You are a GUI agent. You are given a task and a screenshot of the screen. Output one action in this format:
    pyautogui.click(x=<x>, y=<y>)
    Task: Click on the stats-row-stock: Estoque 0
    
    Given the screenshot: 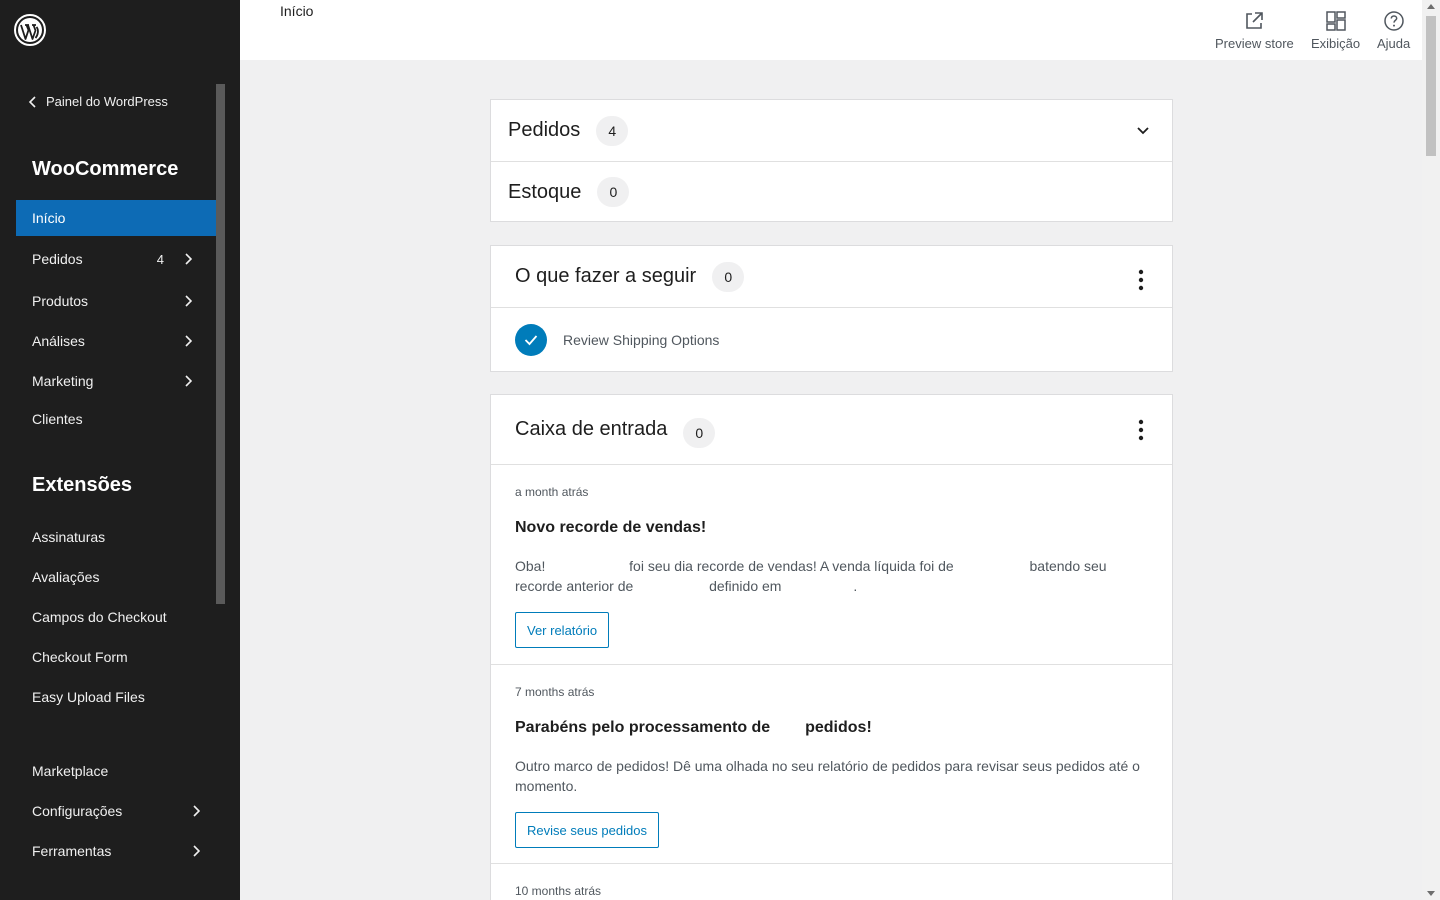 What is the action you would take?
    pyautogui.click(x=831, y=191)
    